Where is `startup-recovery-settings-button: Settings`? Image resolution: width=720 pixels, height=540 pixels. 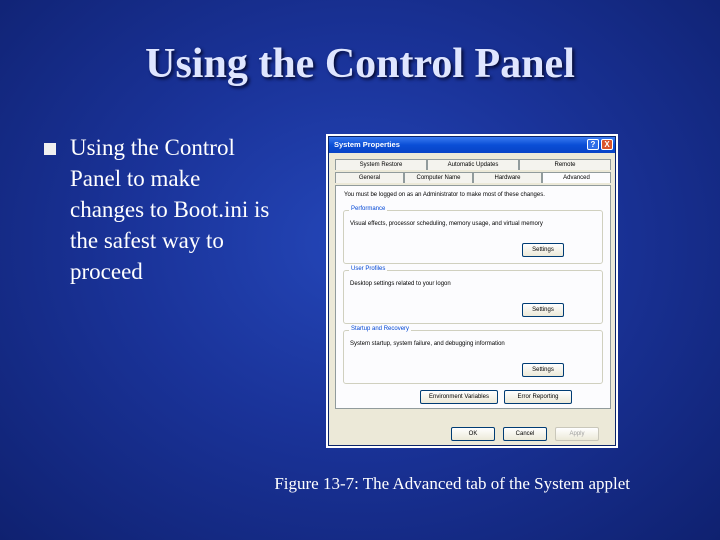
startup-recovery-settings-button: Settings is located at coordinates (543, 370).